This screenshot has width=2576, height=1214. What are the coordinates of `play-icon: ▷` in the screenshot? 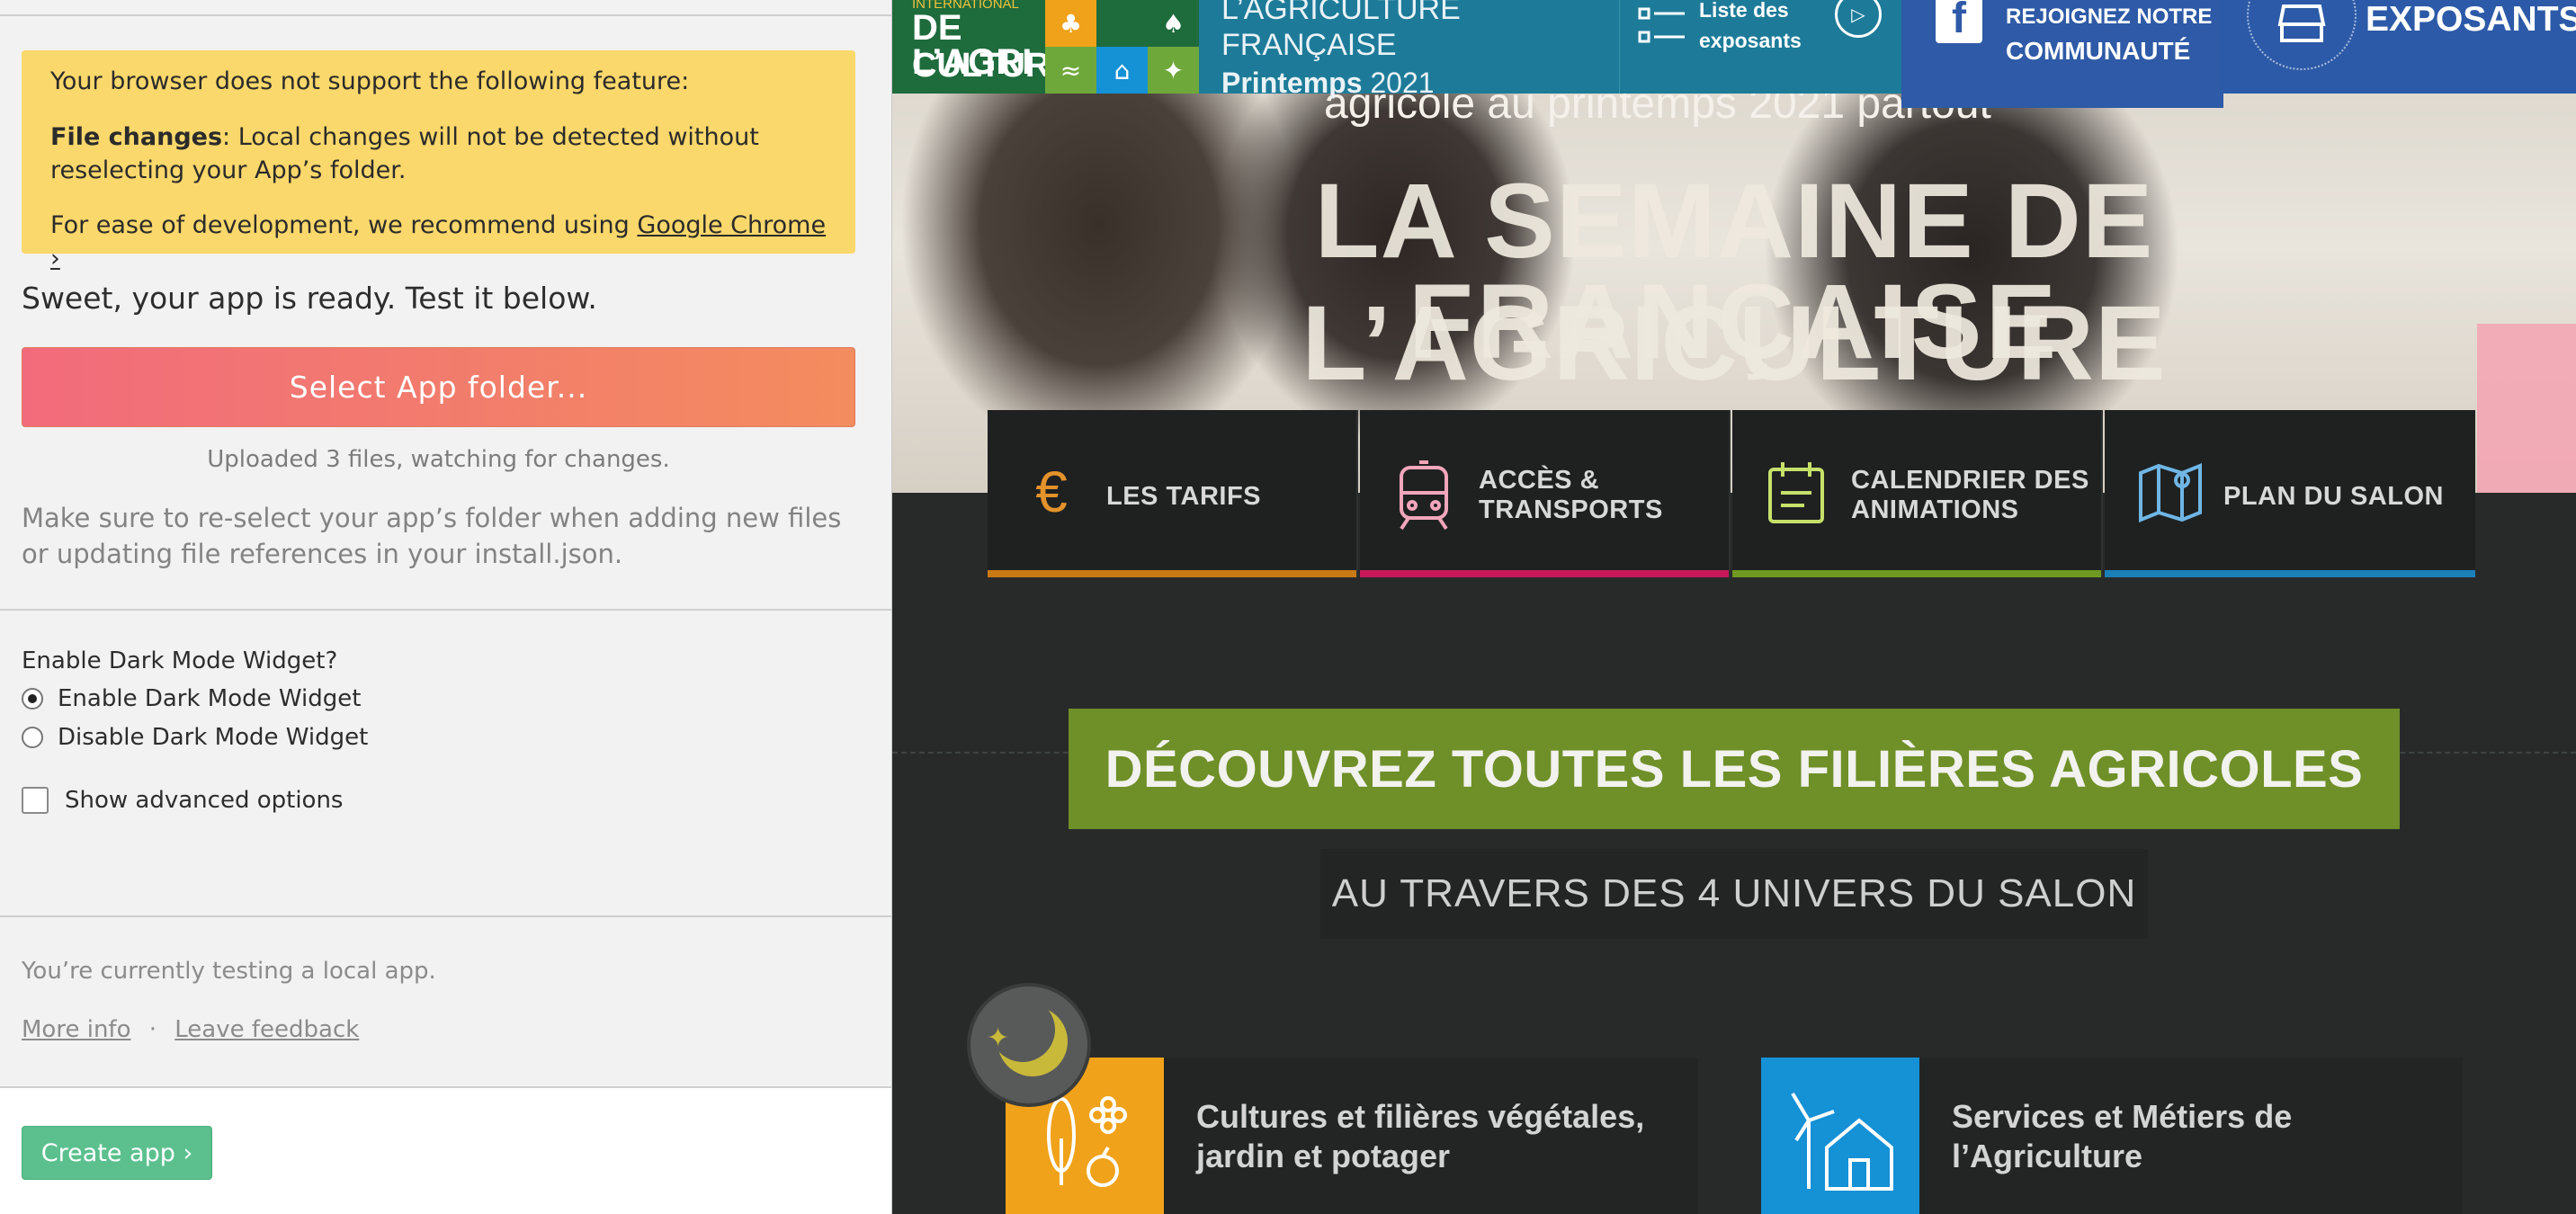 It's located at (1858, 19).